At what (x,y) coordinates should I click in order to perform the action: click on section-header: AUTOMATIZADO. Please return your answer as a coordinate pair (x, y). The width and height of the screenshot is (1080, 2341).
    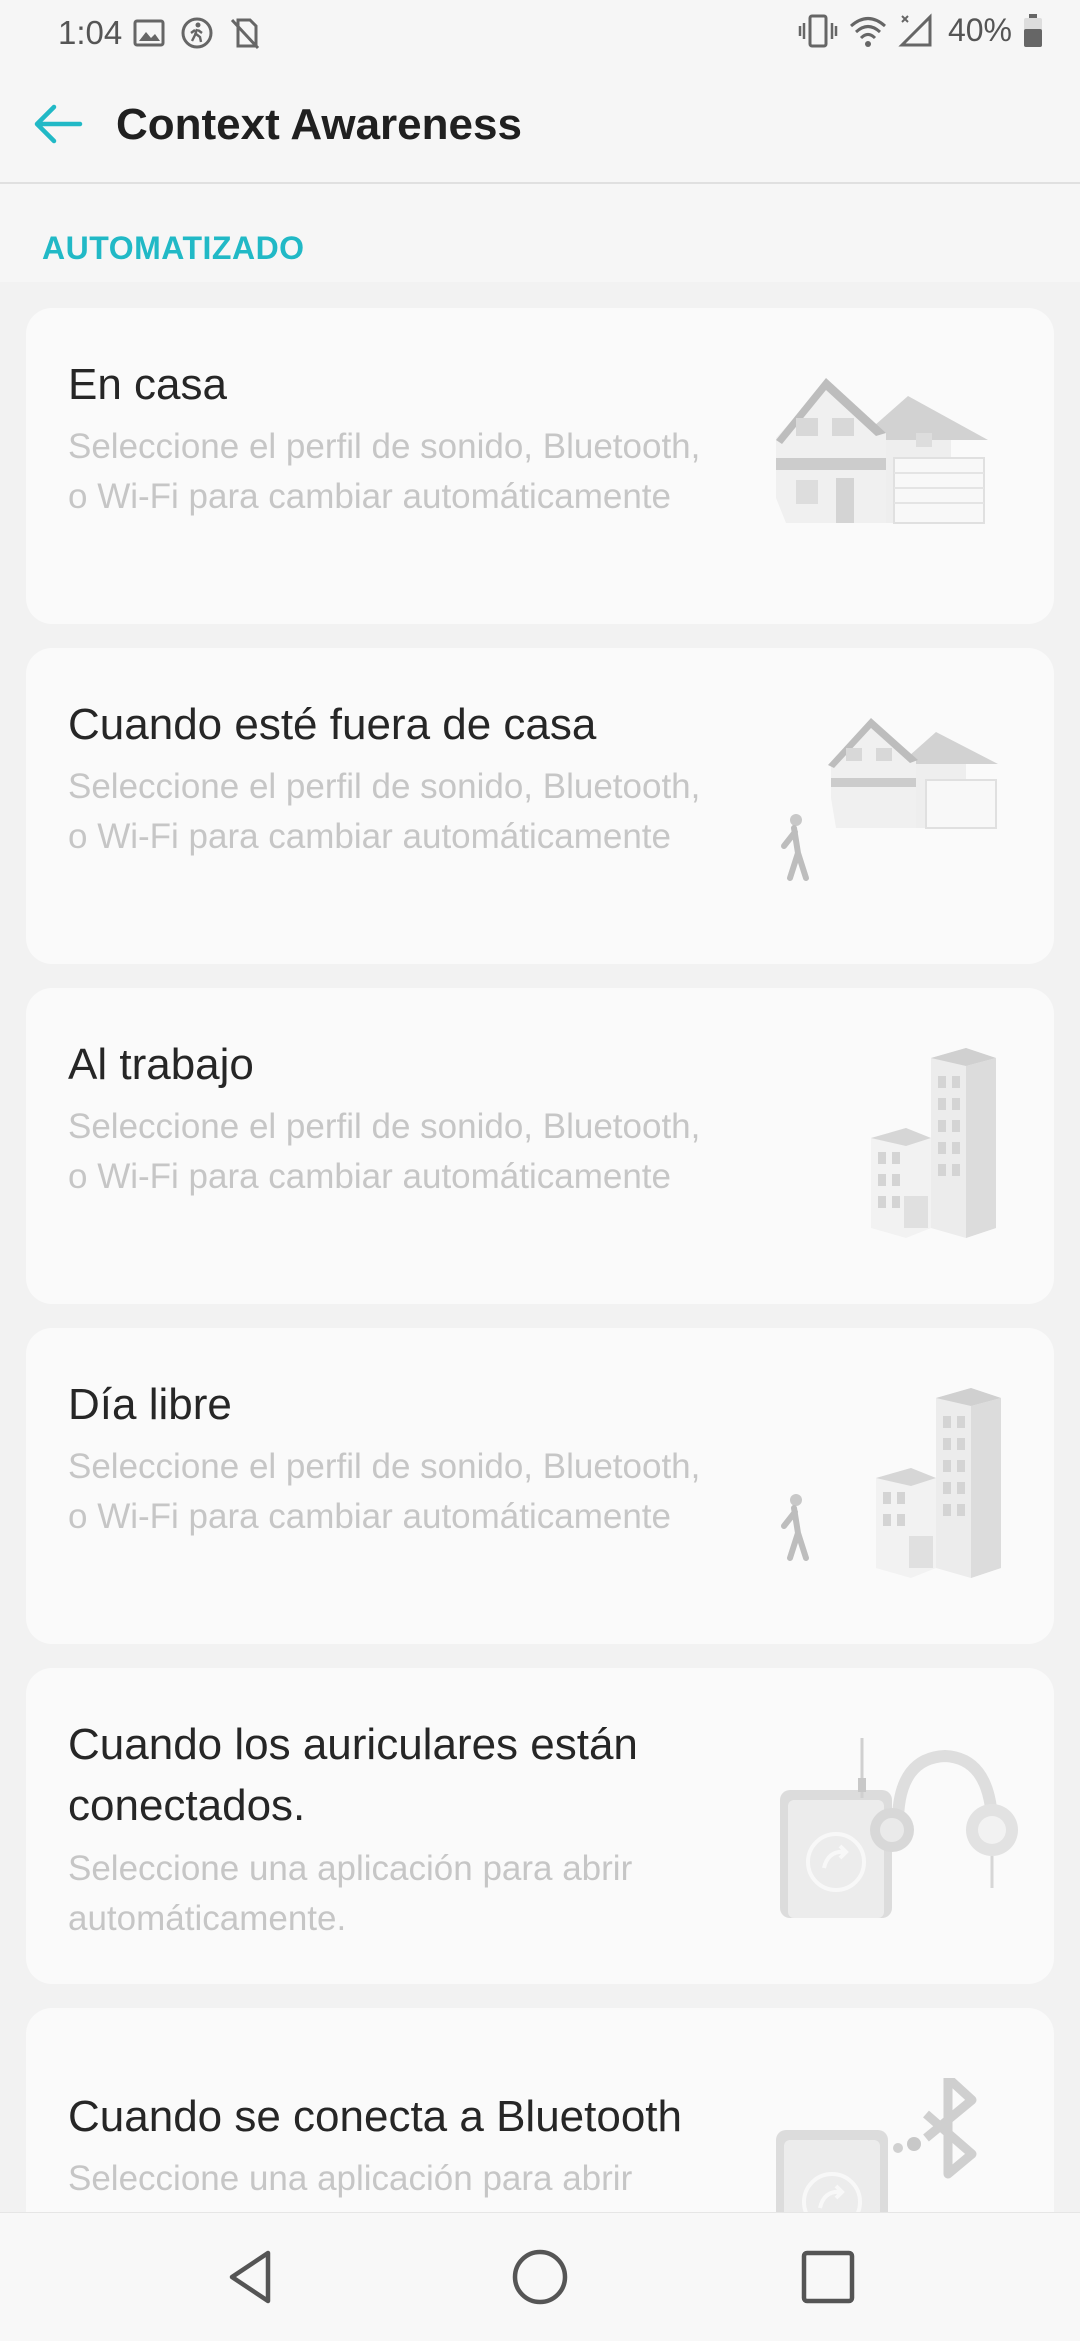
    Looking at the image, I should click on (540, 233).